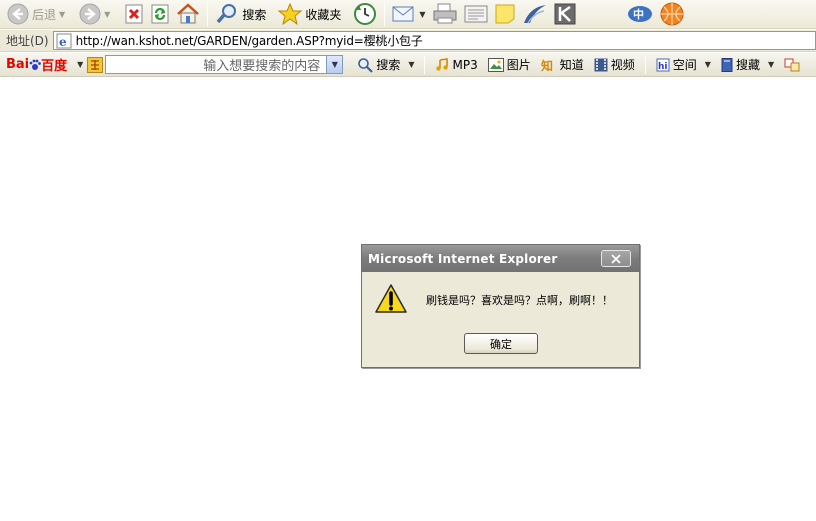  I want to click on baidu-menu-dropdown-icon: ▼, so click(80, 64).